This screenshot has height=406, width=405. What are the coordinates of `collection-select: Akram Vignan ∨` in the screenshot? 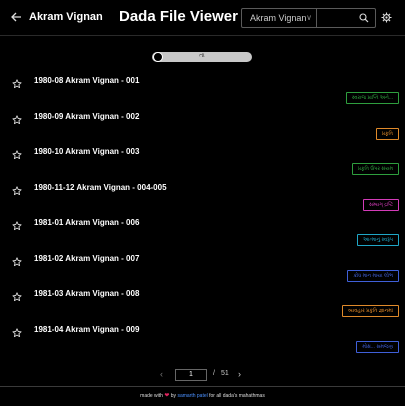 It's located at (279, 18).